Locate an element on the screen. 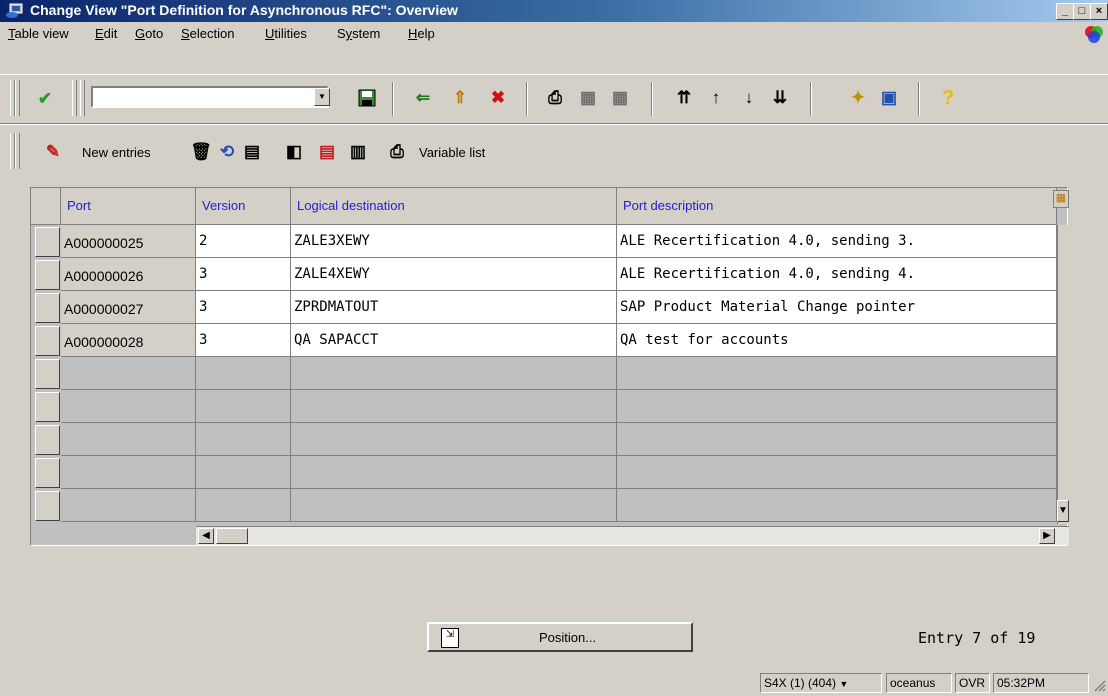 The height and width of the screenshot is (696, 1108). menu-utilities: Utilities is located at coordinates (286, 33).